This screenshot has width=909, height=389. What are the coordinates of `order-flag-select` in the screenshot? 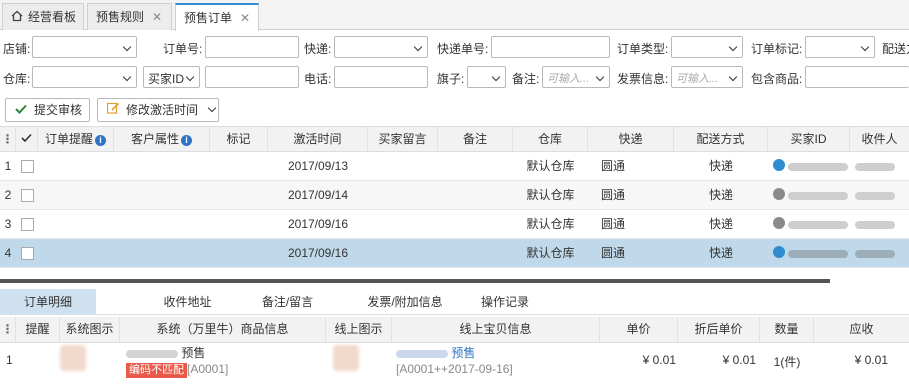 It's located at (840, 47).